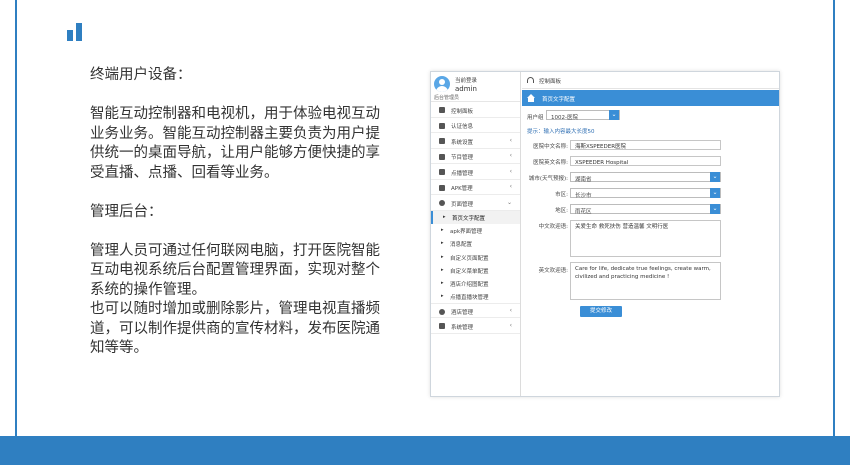 Image resolution: width=850 pixels, height=465 pixels. Describe the element at coordinates (475, 156) in the screenshot. I see `sidebar-item-programs: 节目管理 ‹` at that location.